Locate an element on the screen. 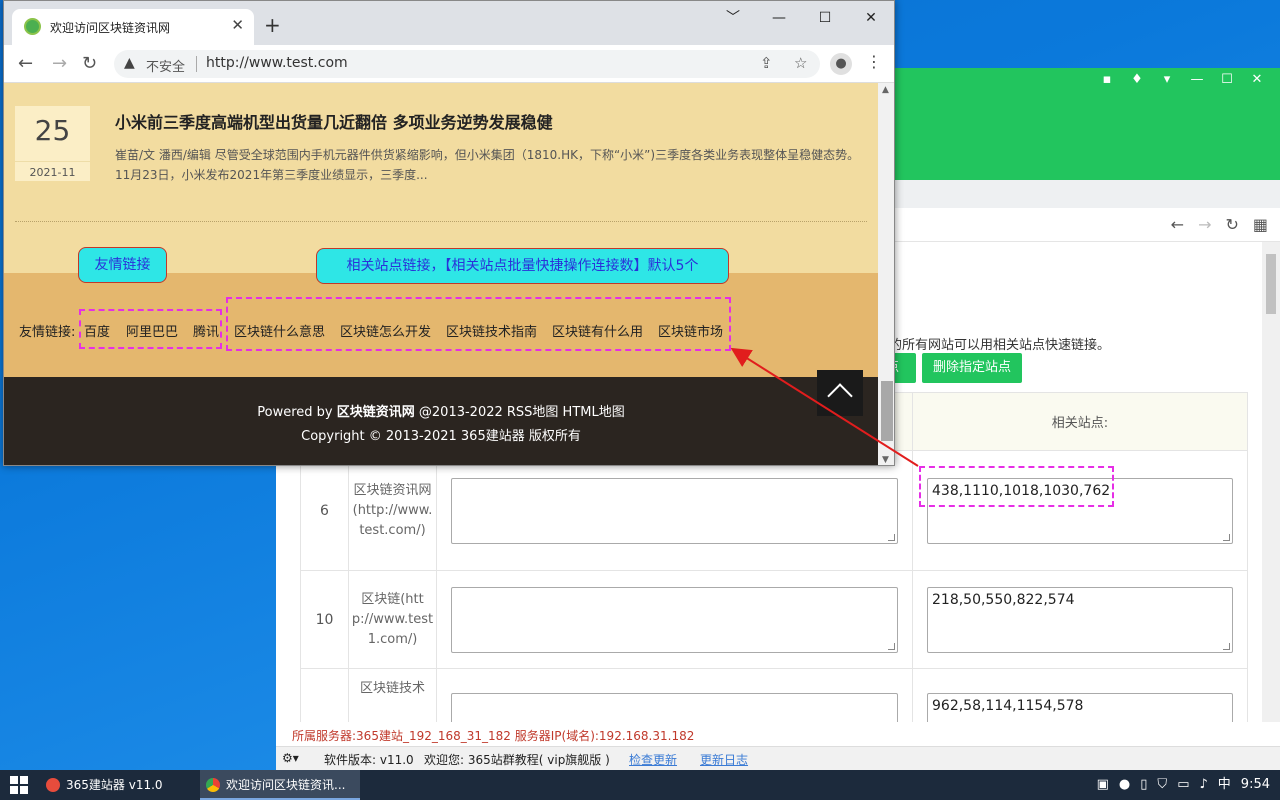  network-app-icon: ▣ is located at coordinates (1103, 785).